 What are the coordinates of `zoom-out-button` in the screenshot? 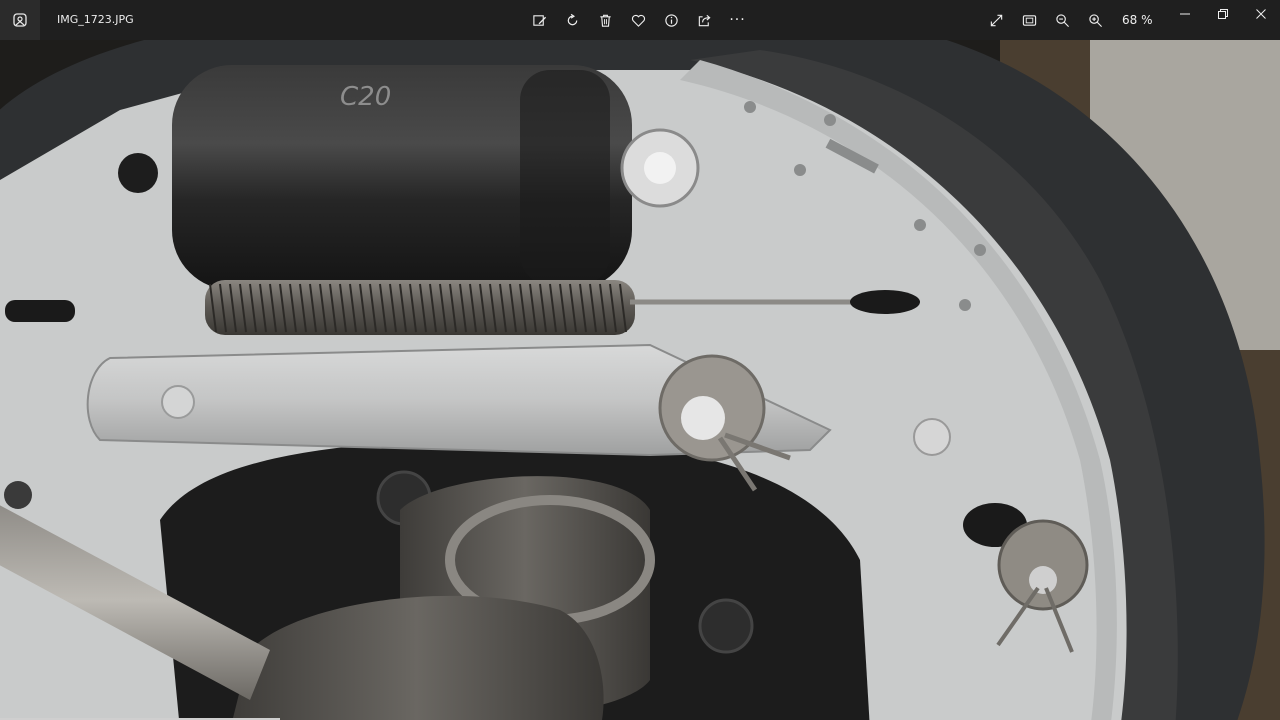 It's located at (1062, 20).